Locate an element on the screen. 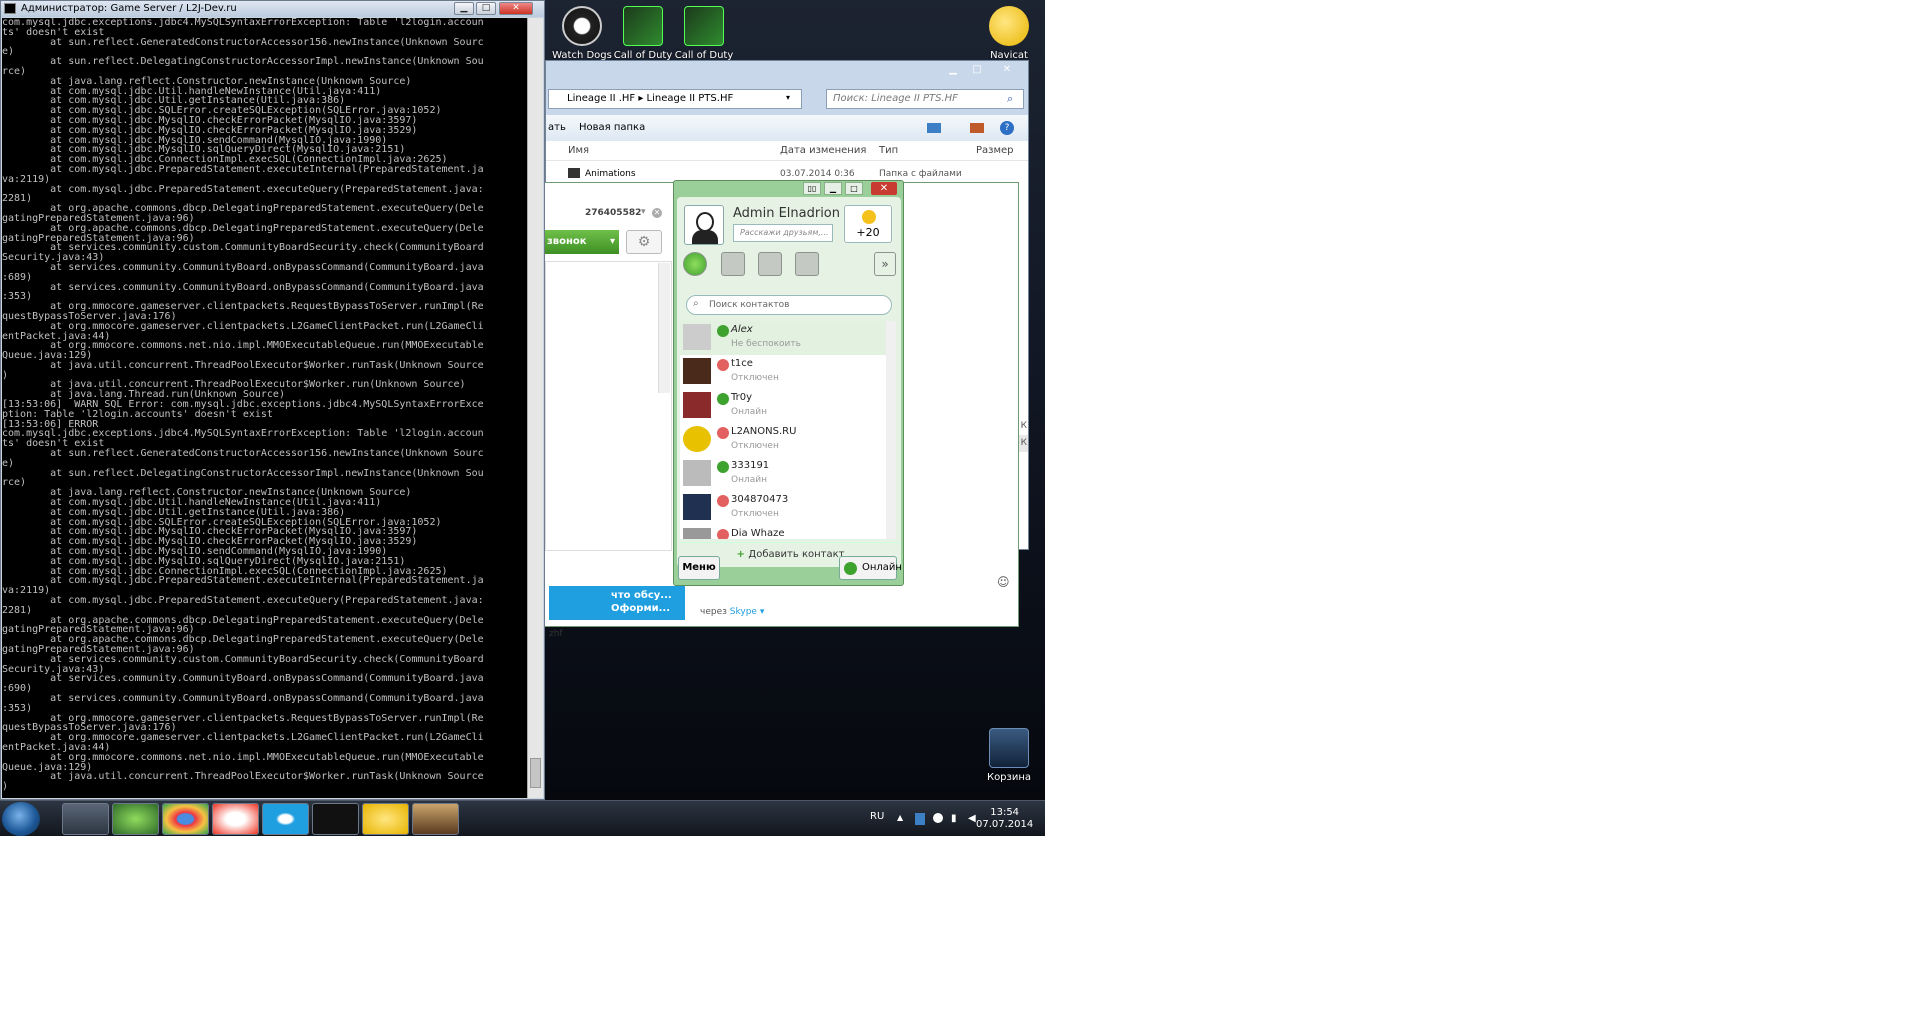 The height and width of the screenshot is (1024, 1920). add-google-icon is located at coordinates (770, 264).